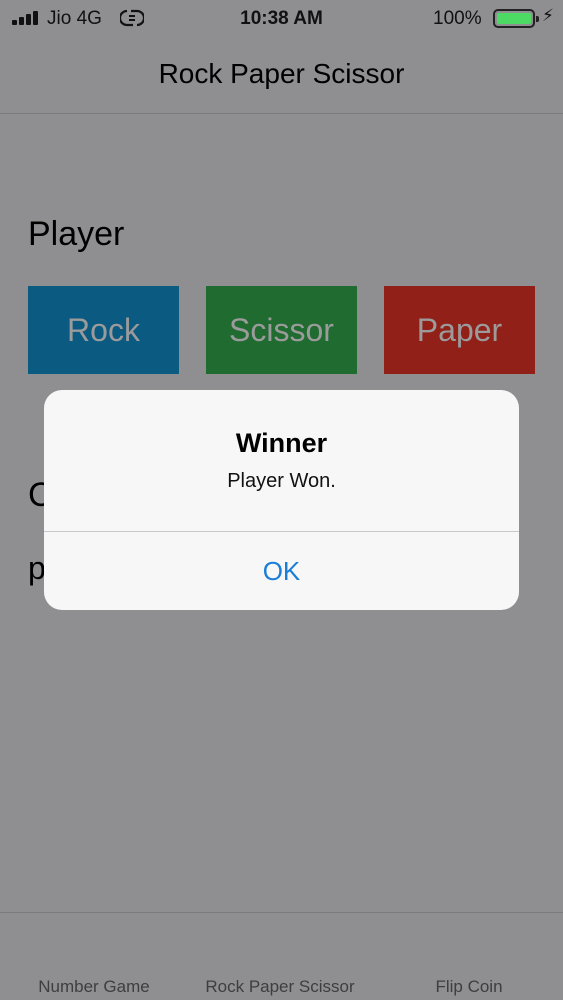 The height and width of the screenshot is (1000, 563). What do you see at coordinates (281, 443) in the screenshot?
I see `alert-title: Winner` at bounding box center [281, 443].